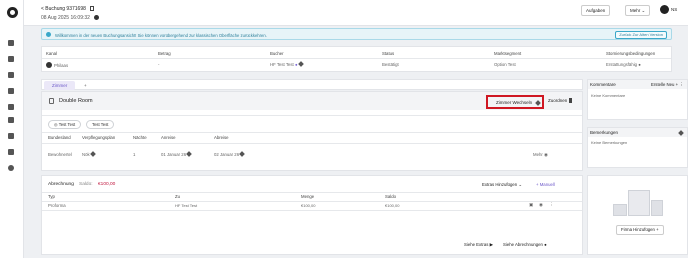 Image resolution: width=688 pixels, height=258 pixels. What do you see at coordinates (59, 137) in the screenshot?
I see `col-header-bundesland: Bundesland` at bounding box center [59, 137].